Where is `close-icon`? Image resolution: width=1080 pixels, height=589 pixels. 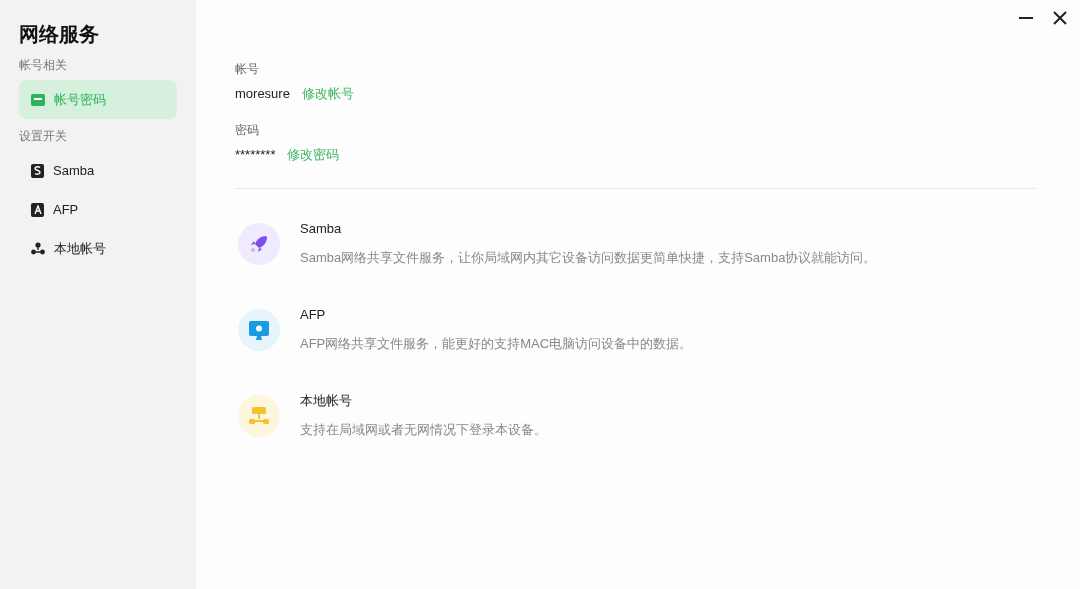
close-icon is located at coordinates (1060, 18).